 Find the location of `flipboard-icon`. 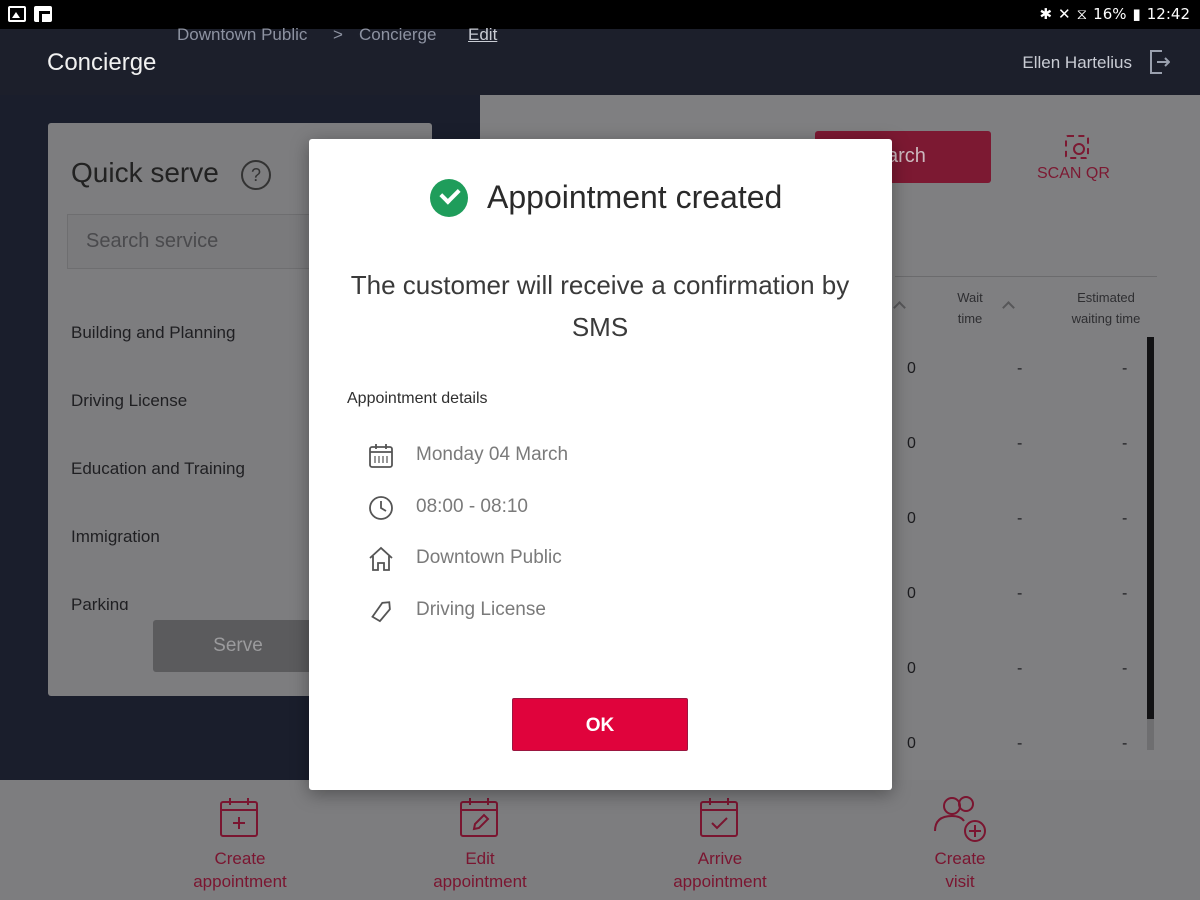

flipboard-icon is located at coordinates (43, 14).